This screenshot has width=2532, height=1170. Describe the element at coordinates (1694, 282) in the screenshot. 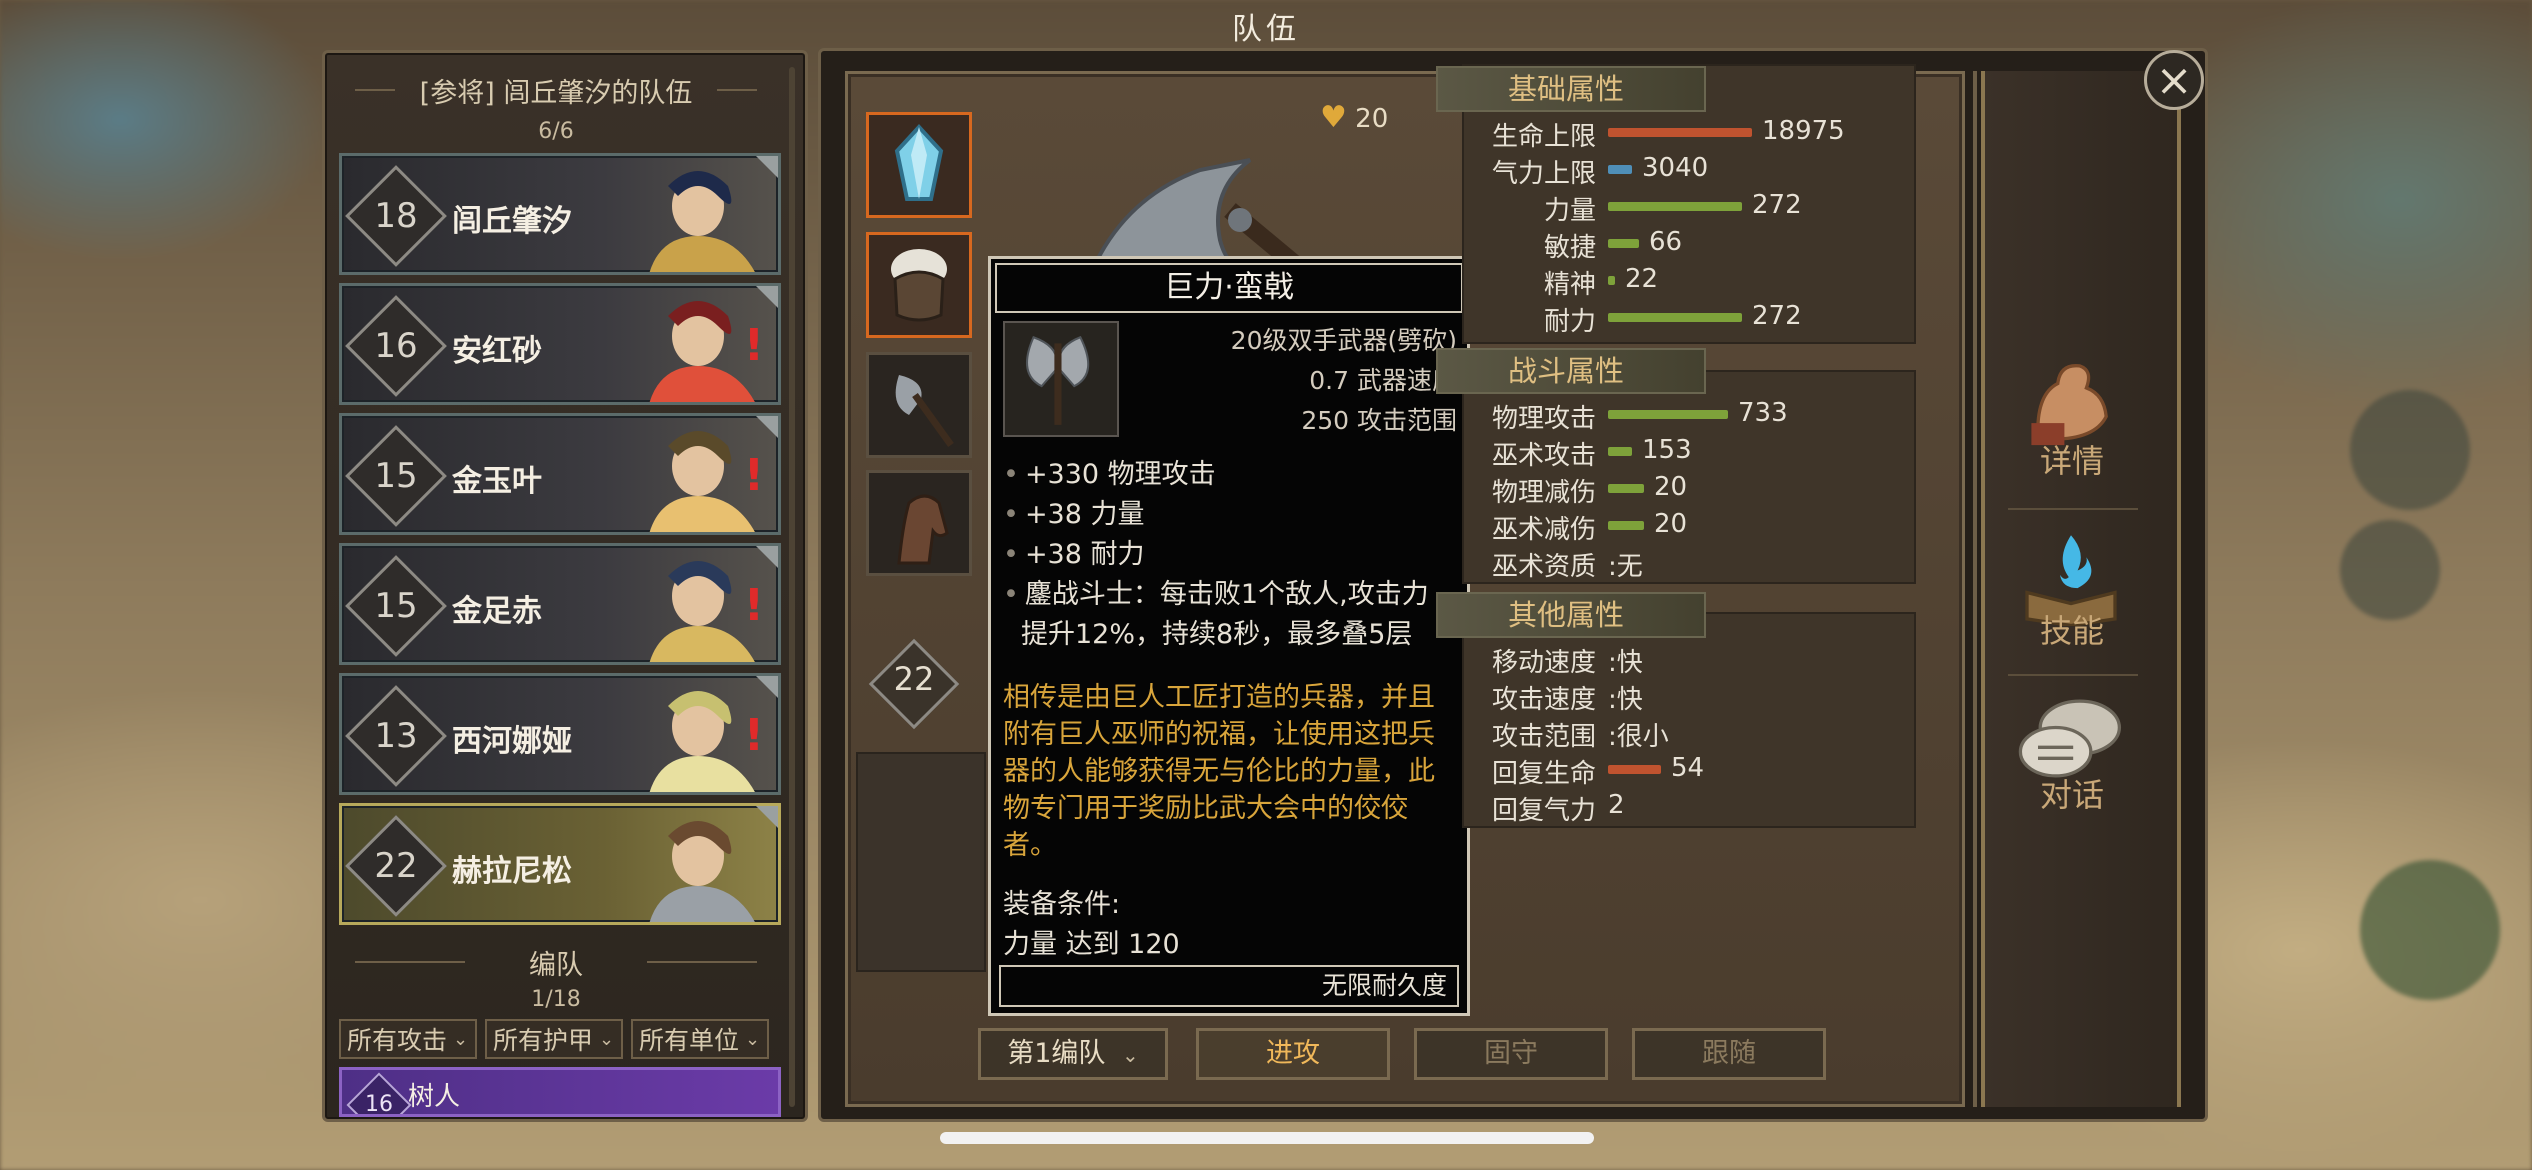

I see `attribute-row: 精神 22` at that location.